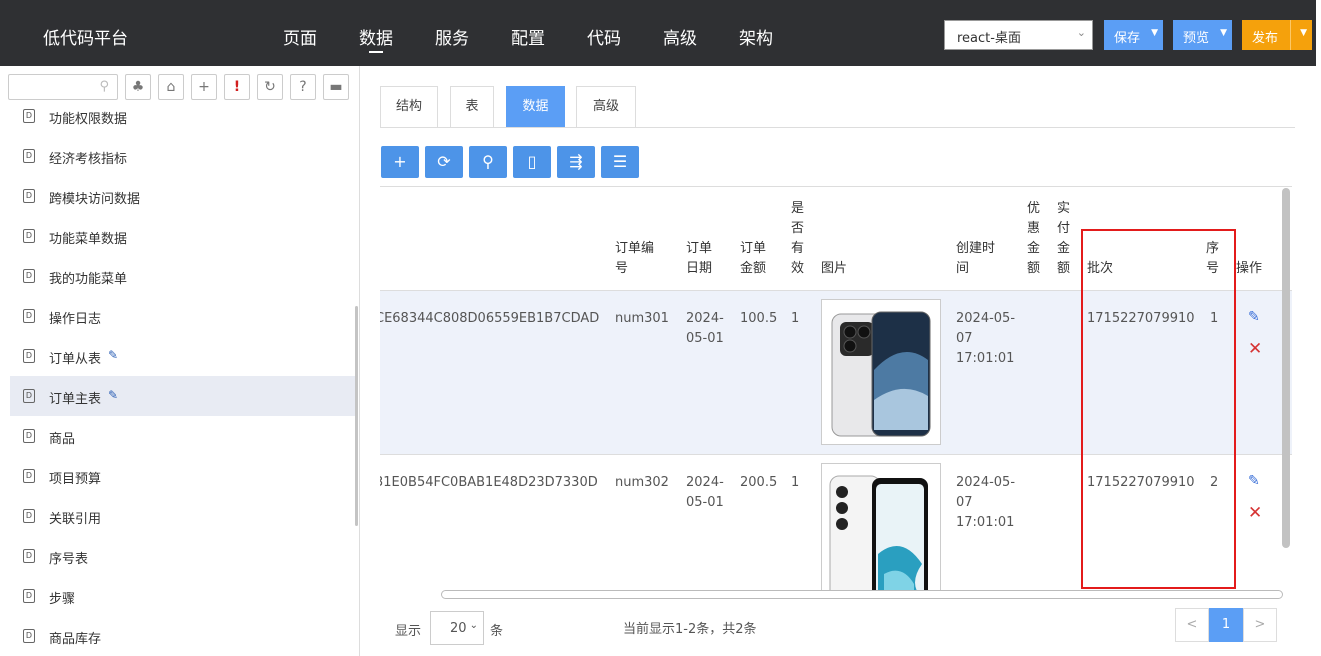 This screenshot has width=1321, height=656. I want to click on record-summary: 当前显示1-2条，共2条, so click(690, 629).